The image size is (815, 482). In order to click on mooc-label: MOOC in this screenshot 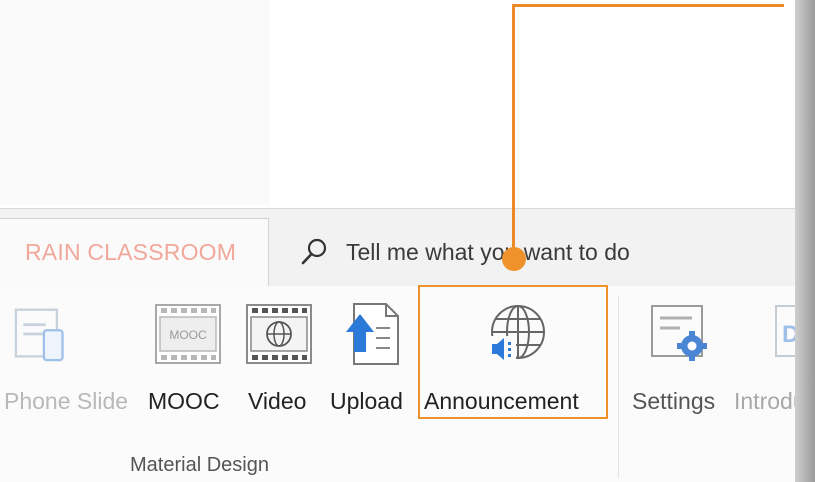, I will do `click(184, 401)`.